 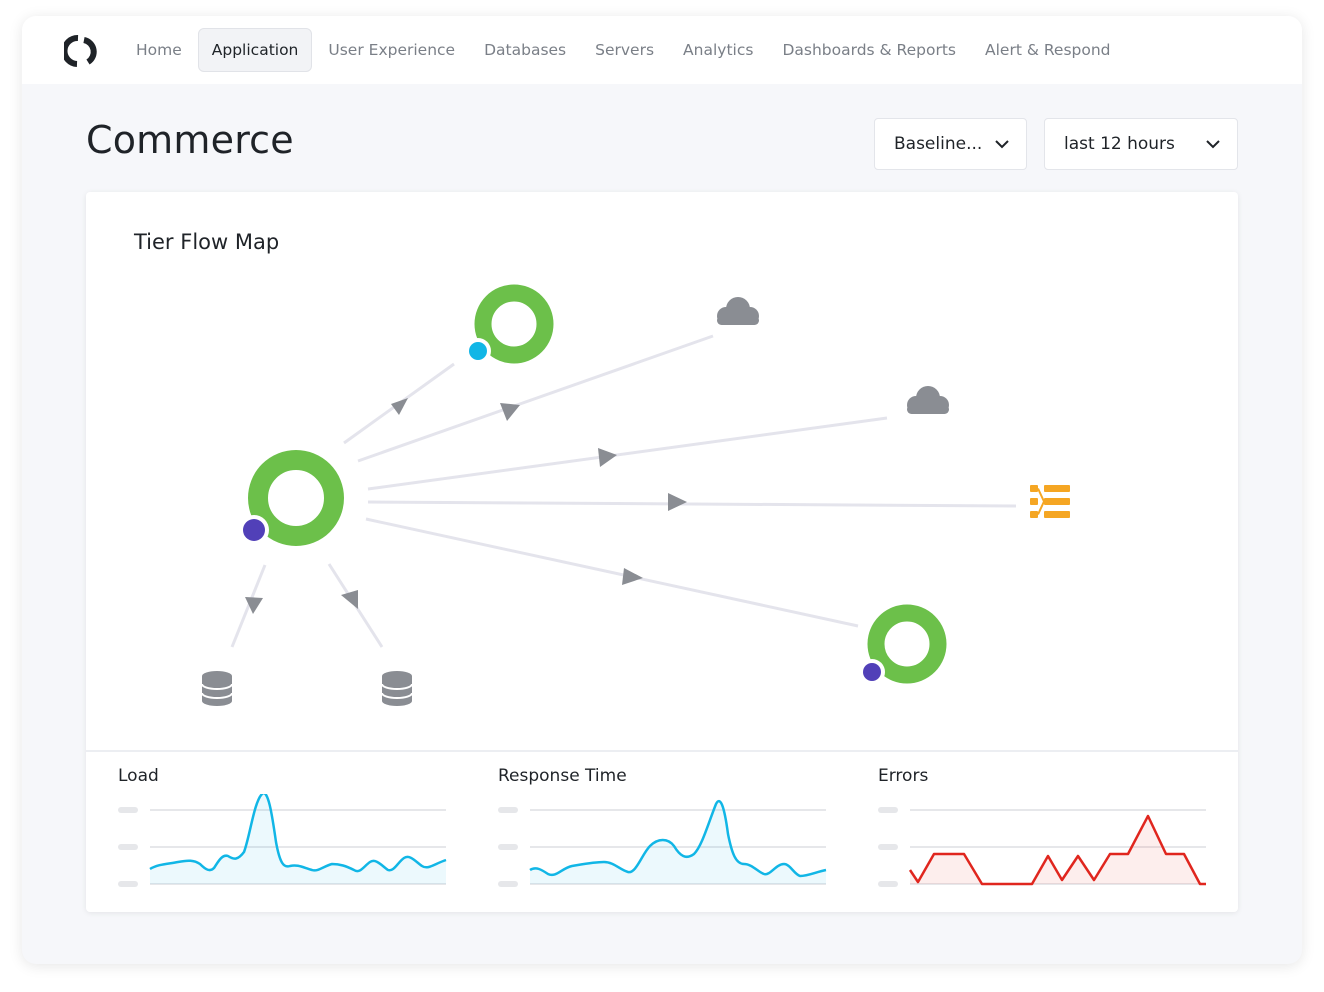 What do you see at coordinates (903, 776) in the screenshot?
I see `metric-label: Errors` at bounding box center [903, 776].